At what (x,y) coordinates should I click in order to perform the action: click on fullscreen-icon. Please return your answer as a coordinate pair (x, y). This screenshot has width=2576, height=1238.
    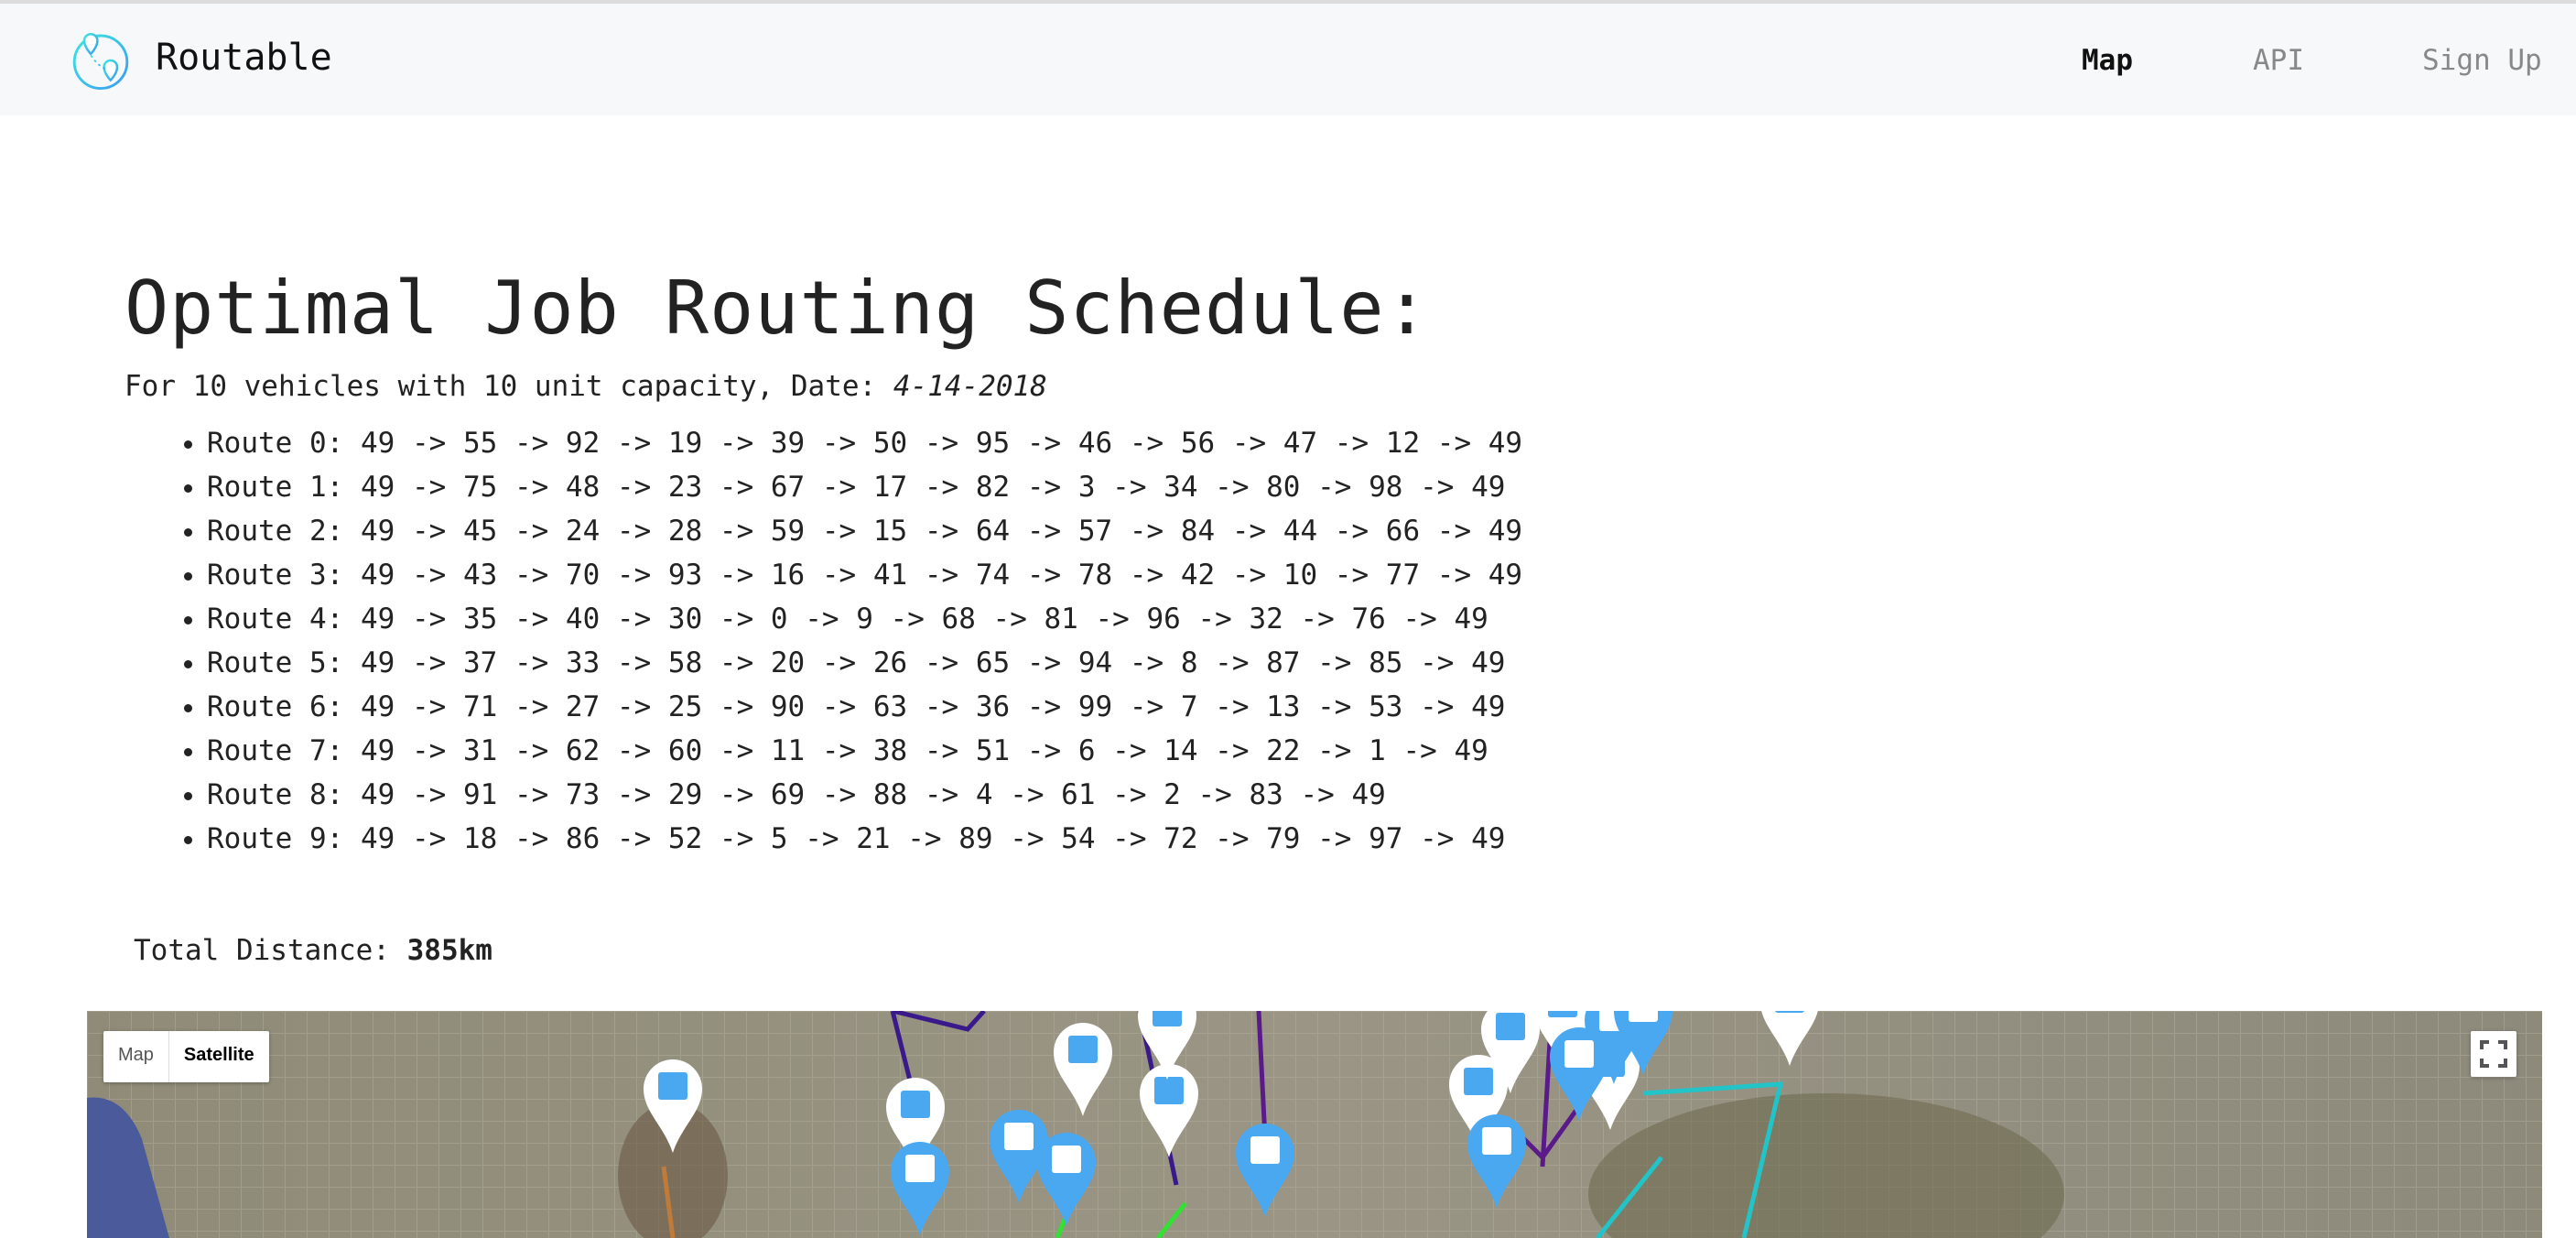
    Looking at the image, I should click on (2494, 1054).